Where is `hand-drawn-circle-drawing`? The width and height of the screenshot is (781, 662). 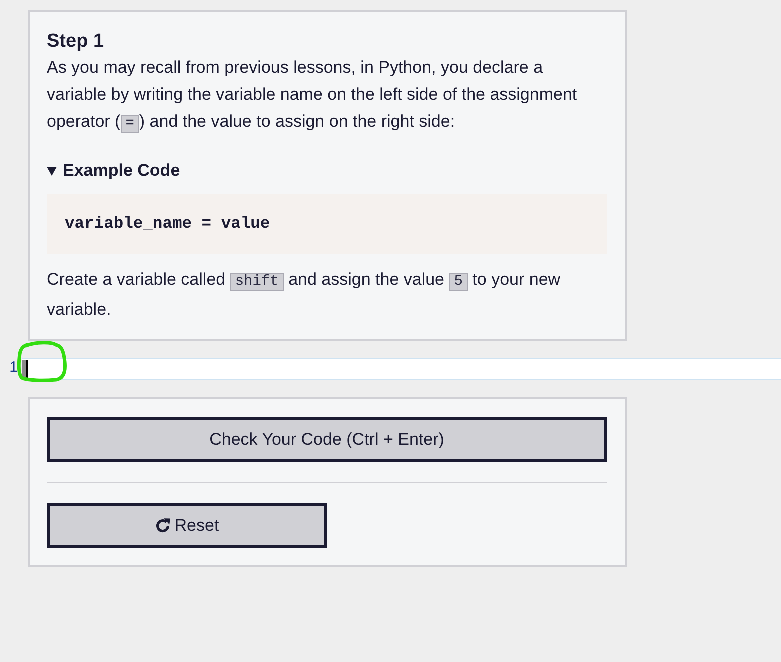
hand-drawn-circle-drawing is located at coordinates (43, 362).